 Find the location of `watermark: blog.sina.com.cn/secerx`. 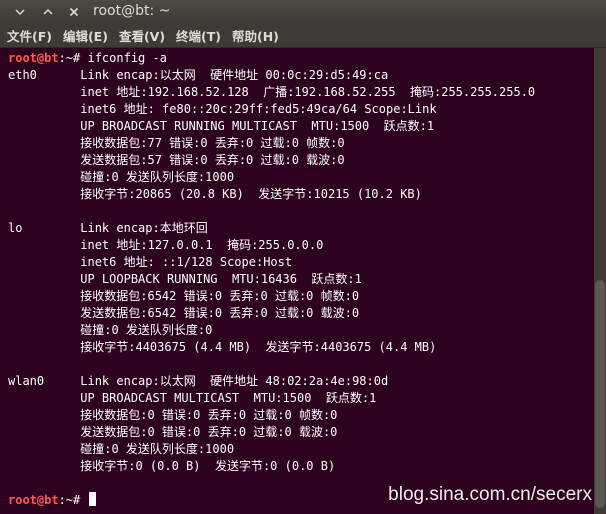

watermark: blog.sina.com.cn/secerx is located at coordinates (490, 494).